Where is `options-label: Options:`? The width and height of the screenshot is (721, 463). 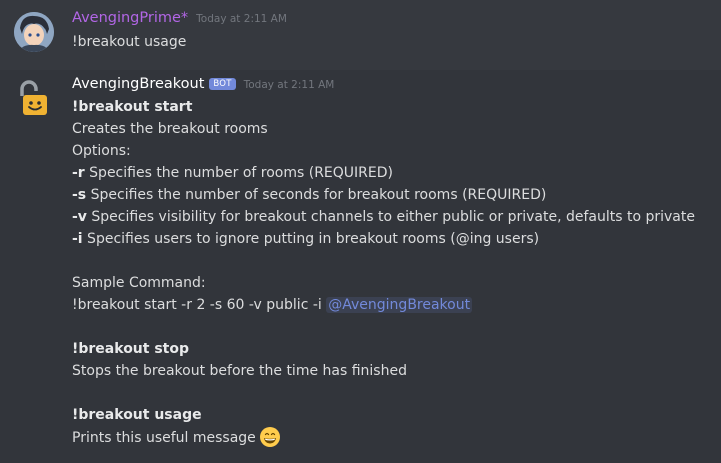
options-label: Options: is located at coordinates (101, 151).